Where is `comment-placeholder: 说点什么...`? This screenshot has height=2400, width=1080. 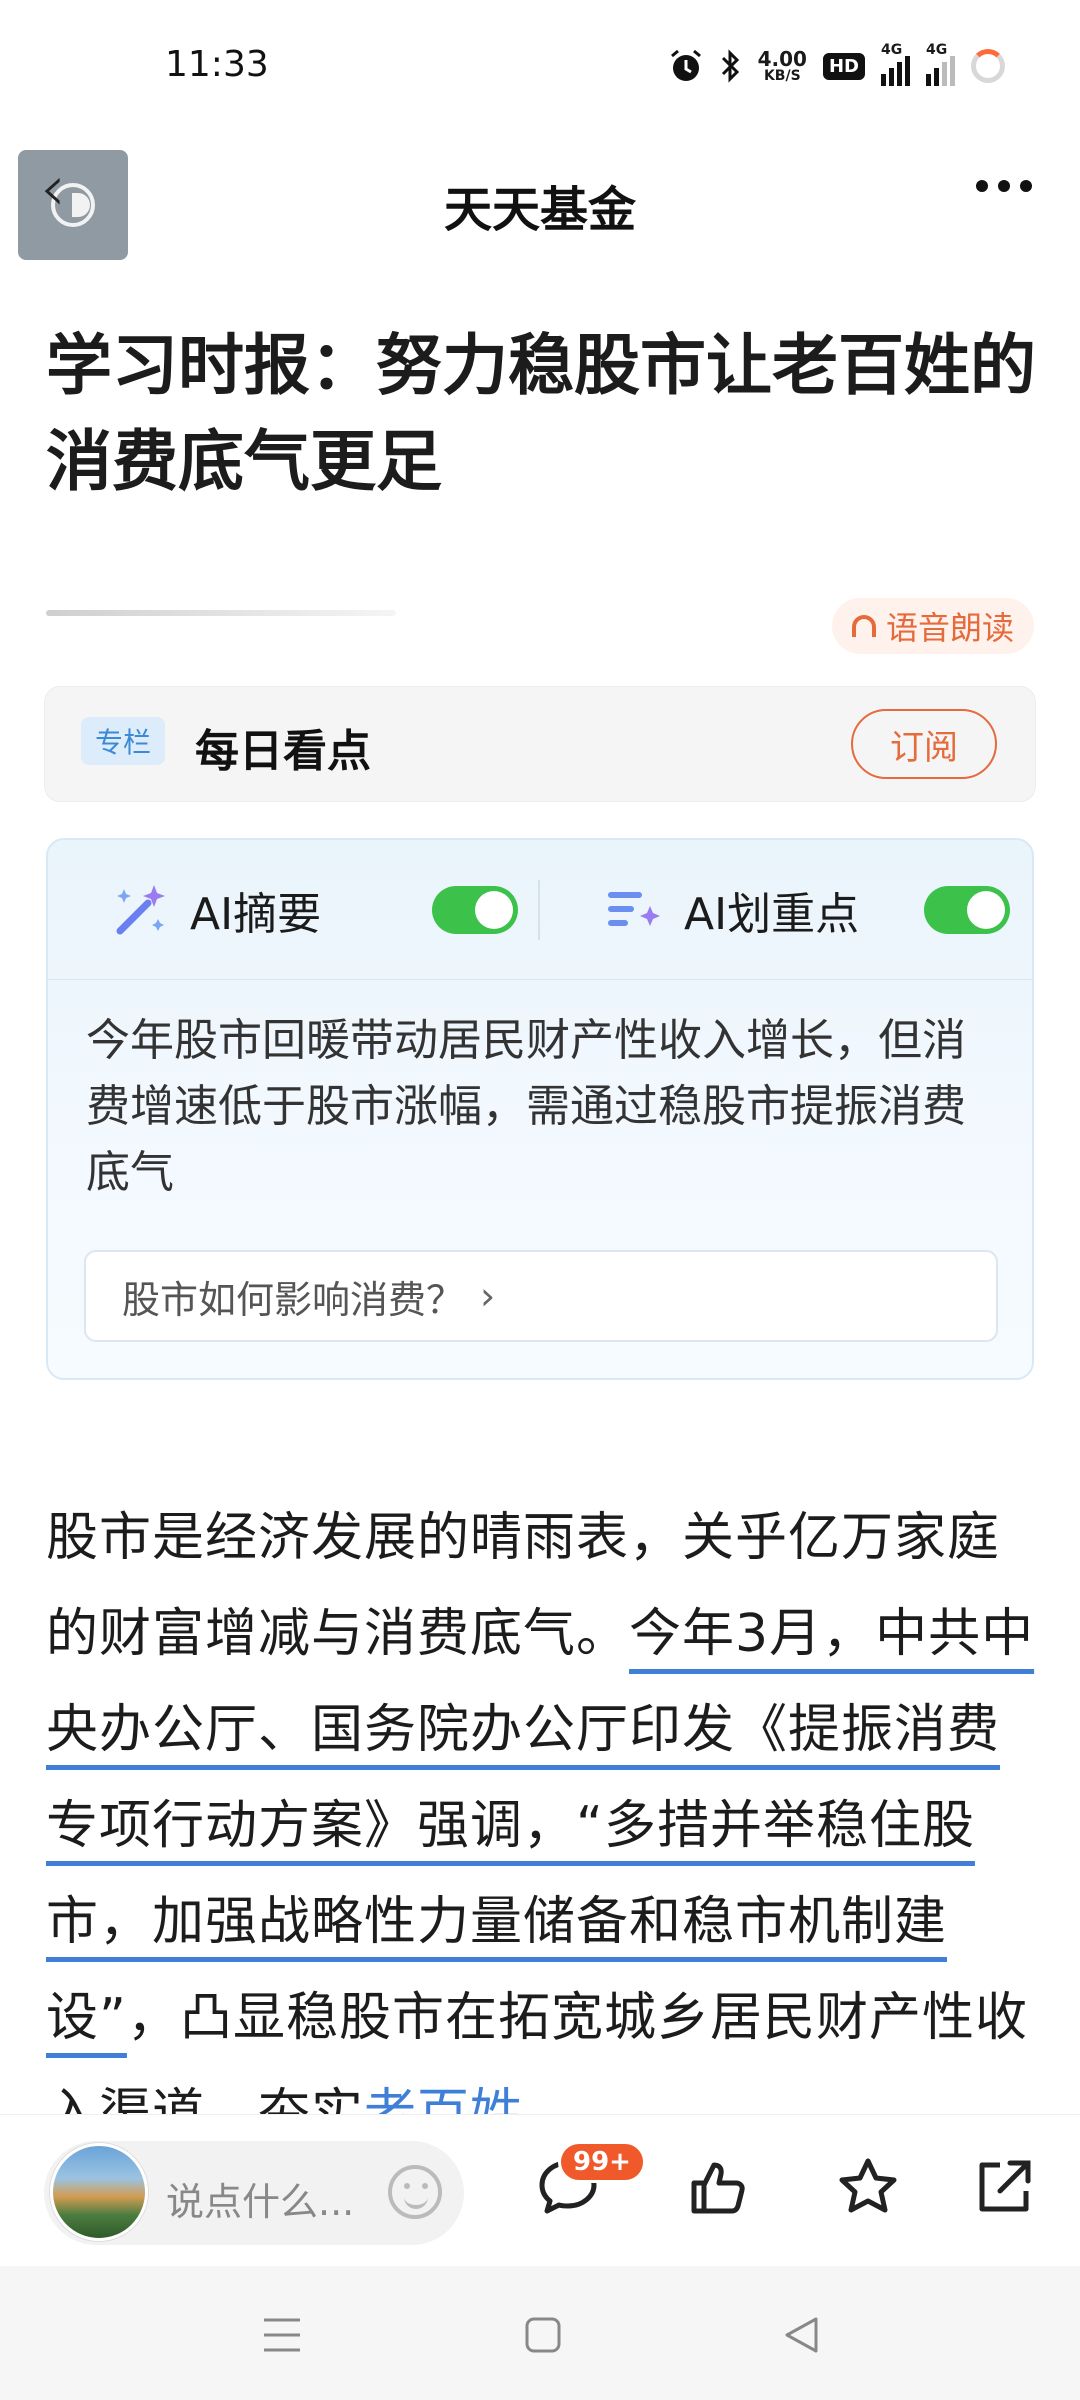
comment-placeholder: 说点什么... is located at coordinates (260, 2202).